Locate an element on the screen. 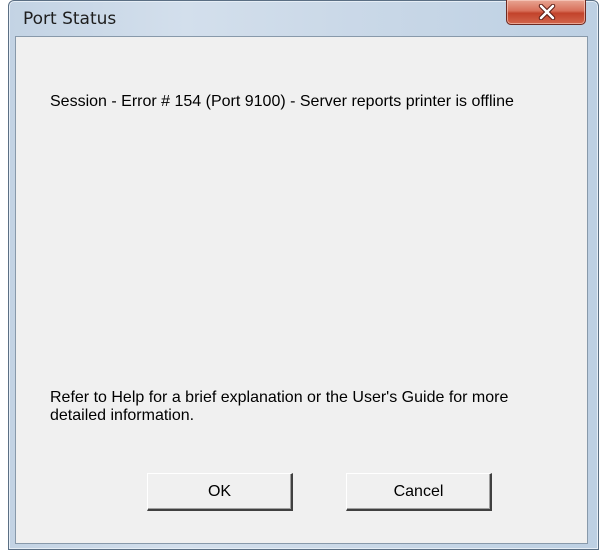 Image resolution: width=601 pixels, height=554 pixels. close-button is located at coordinates (546, 12).